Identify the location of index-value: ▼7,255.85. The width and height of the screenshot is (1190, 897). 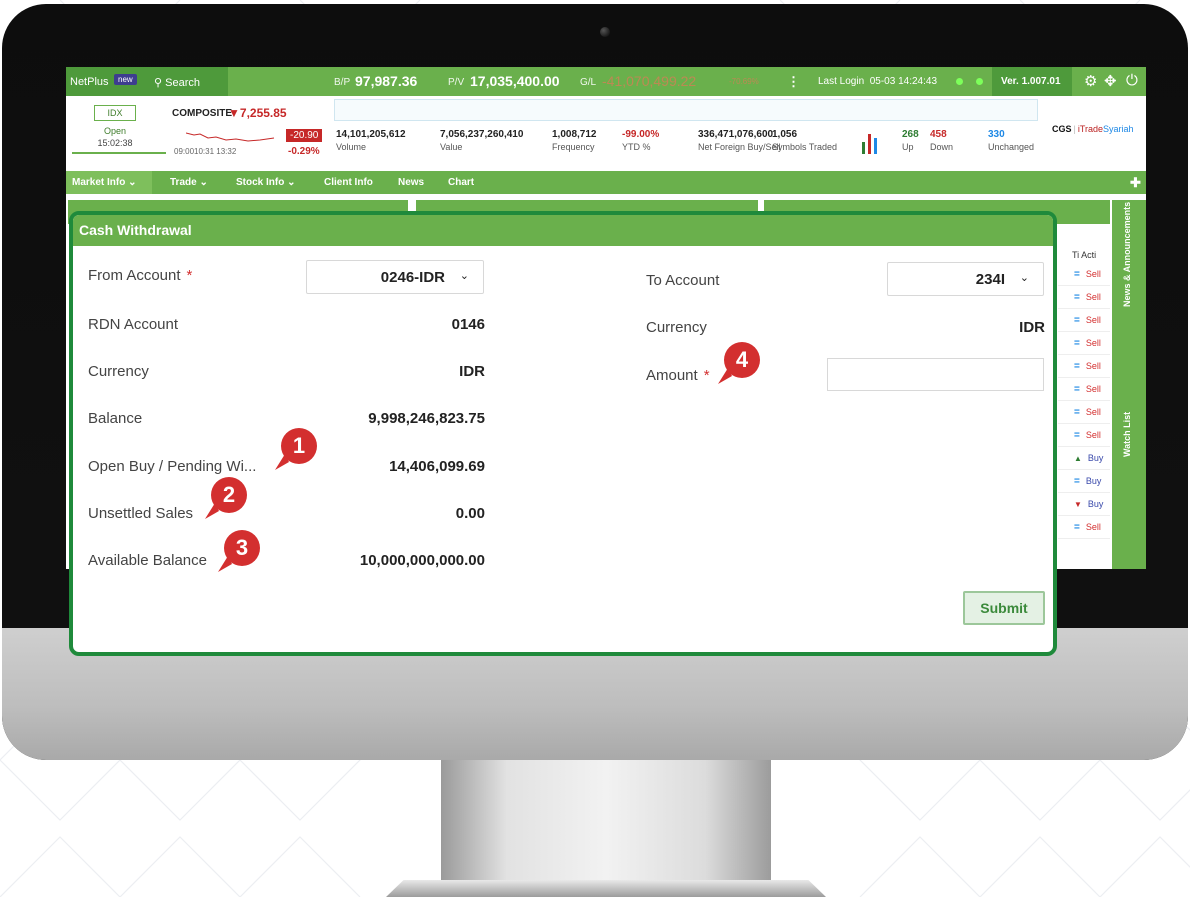
(257, 113).